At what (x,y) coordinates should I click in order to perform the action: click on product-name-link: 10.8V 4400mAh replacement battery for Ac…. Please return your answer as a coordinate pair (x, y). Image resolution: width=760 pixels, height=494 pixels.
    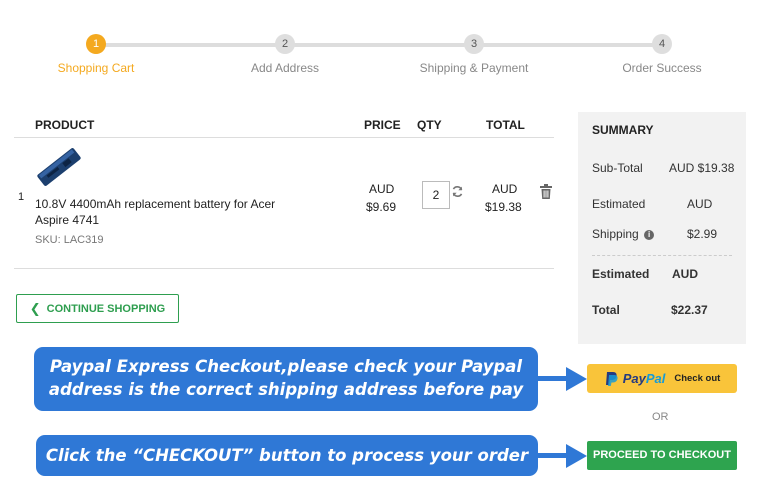
    Looking at the image, I should click on (170, 212).